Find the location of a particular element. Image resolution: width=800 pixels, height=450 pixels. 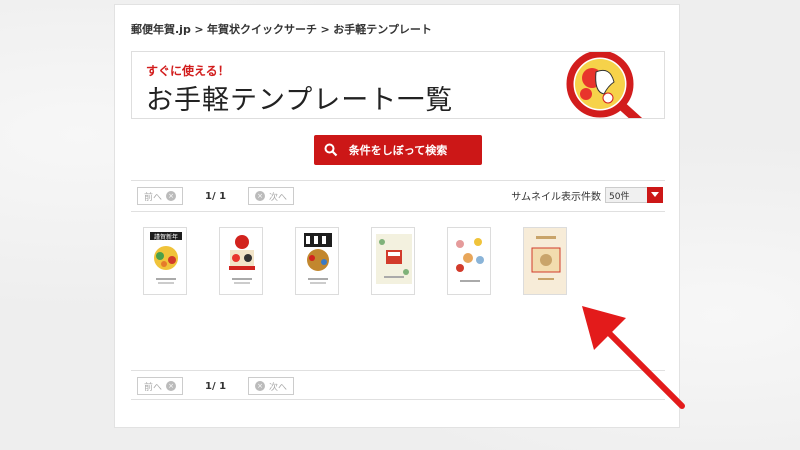

pager-top: 前へ × 1/ 1 × 次へ is located at coordinates (216, 196).